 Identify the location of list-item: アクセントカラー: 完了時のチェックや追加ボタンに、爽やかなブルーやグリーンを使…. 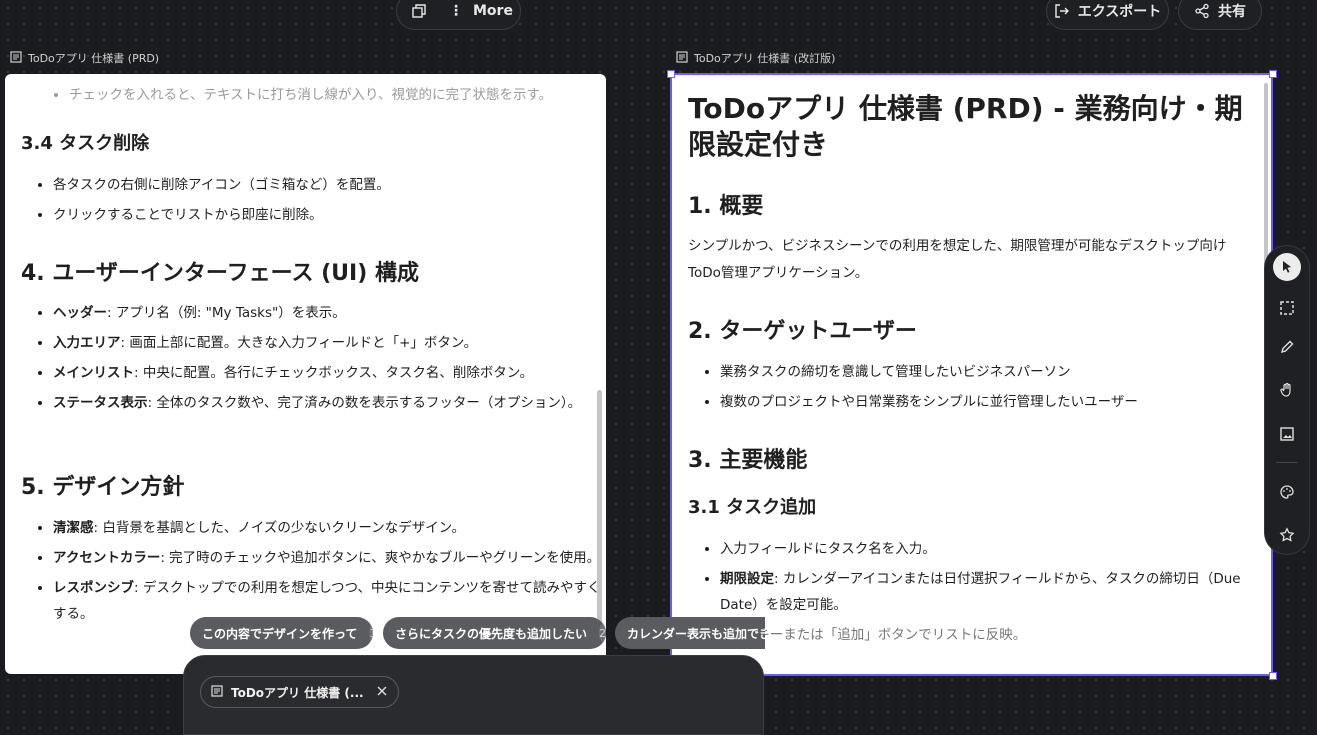
(327, 558).